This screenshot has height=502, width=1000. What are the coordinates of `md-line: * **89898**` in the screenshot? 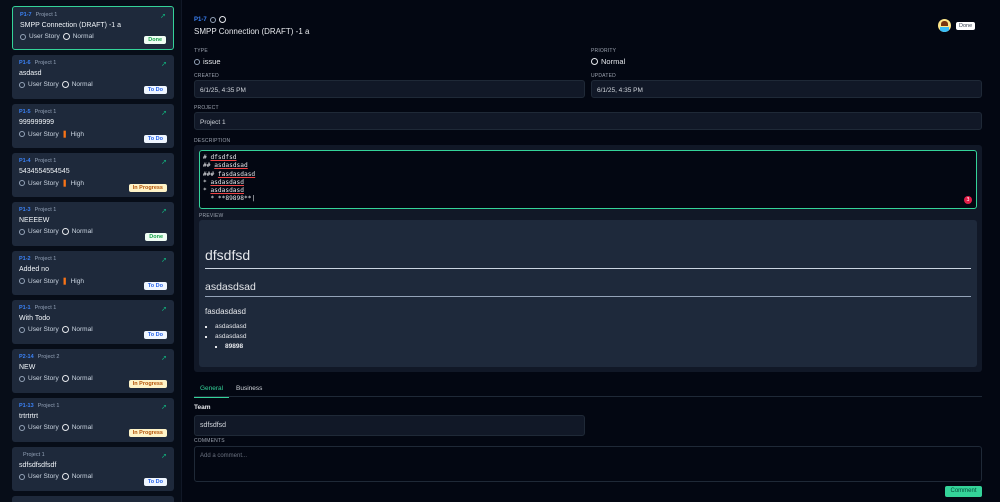 It's located at (227, 199).